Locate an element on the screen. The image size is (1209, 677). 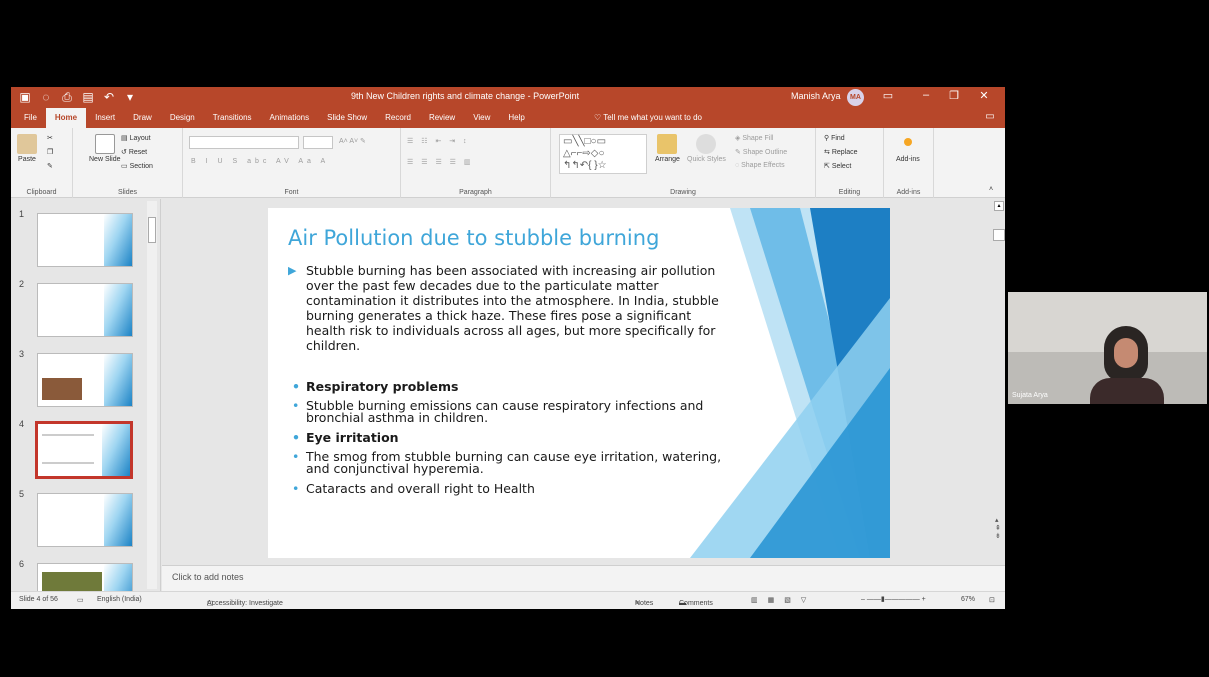
drawing-label: Drawing is located at coordinates (683, 192).